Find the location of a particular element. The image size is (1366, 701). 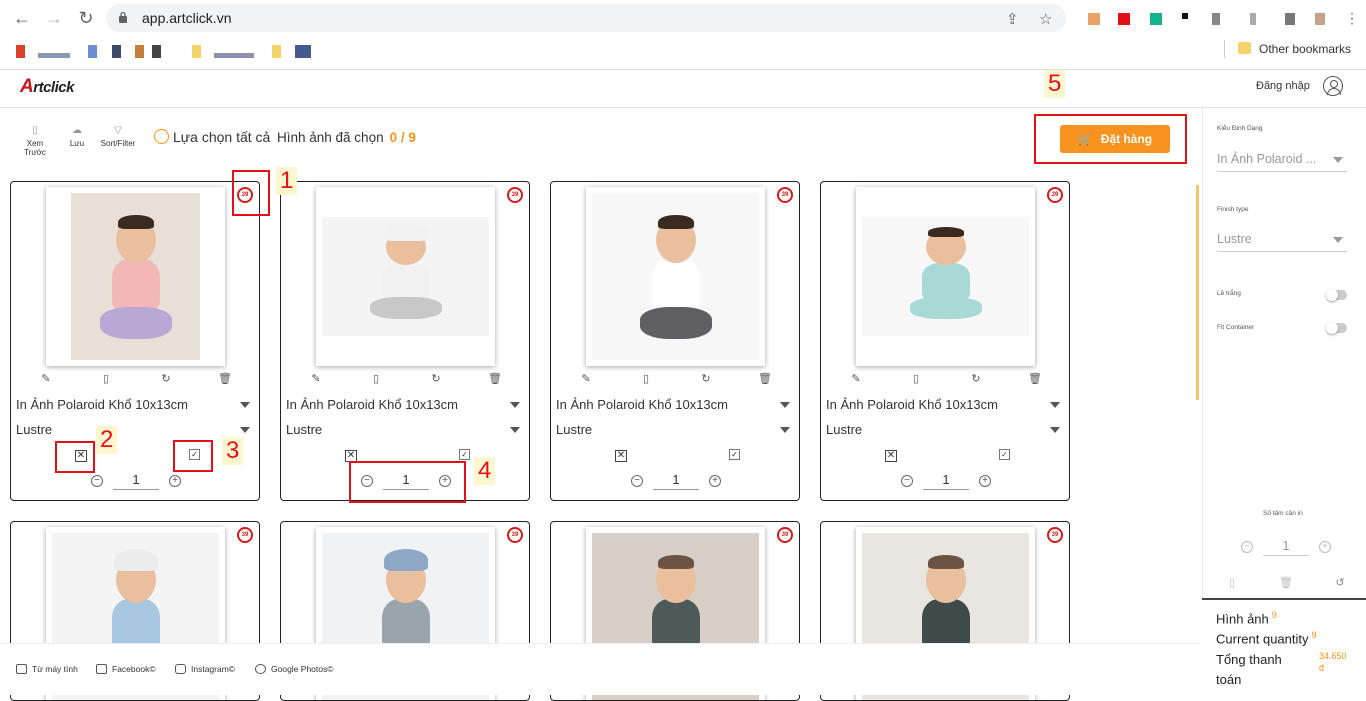

preview-button: ▯ Xem Trước is located at coordinates (35, 141).